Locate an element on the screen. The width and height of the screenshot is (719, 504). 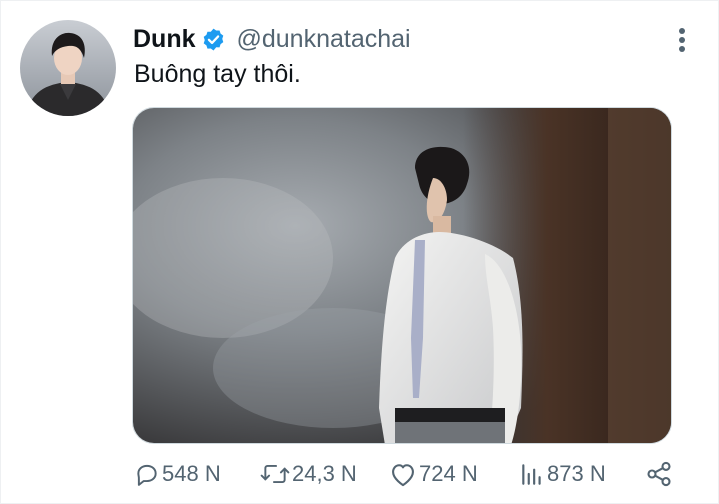
retweet-button: 24,3 N is located at coordinates (308, 474).